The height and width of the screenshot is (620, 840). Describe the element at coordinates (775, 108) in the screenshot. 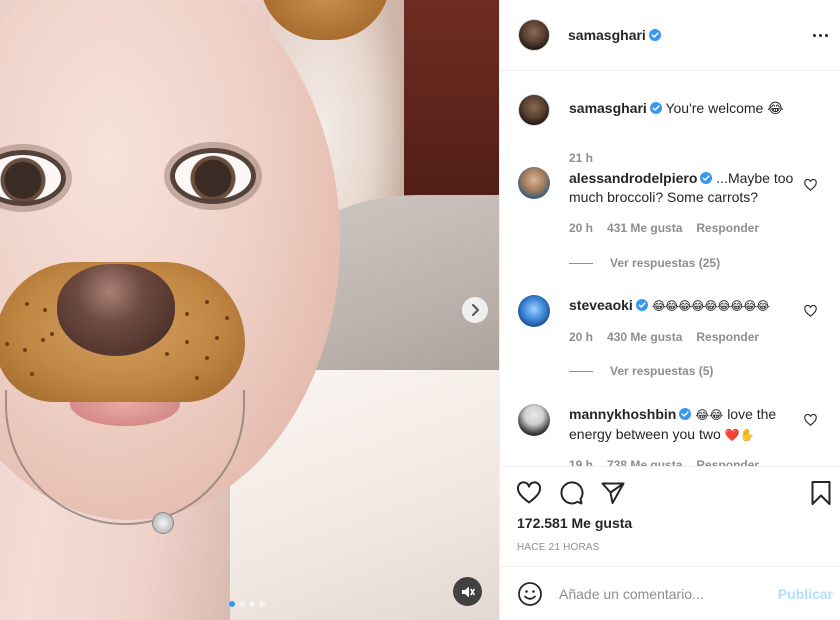

I see `caption-emoji: 😂` at that location.